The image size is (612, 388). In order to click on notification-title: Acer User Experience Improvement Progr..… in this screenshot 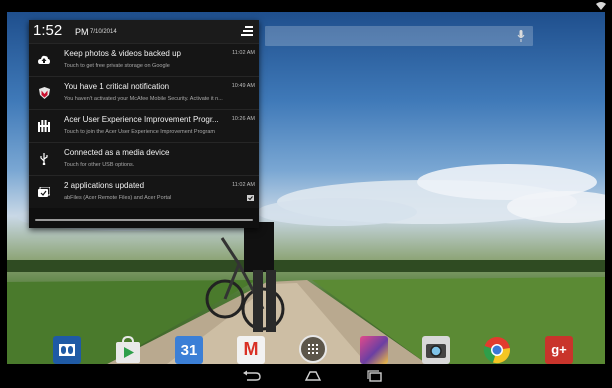, I will do `click(141, 119)`.